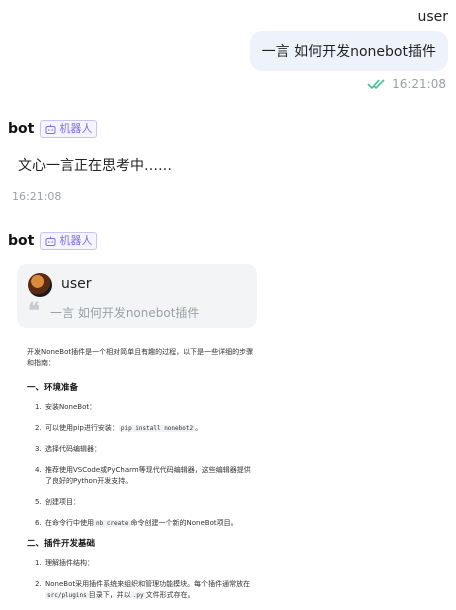 This screenshot has height=610, width=456. What do you see at coordinates (40, 285) in the screenshot?
I see `avatar` at bounding box center [40, 285].